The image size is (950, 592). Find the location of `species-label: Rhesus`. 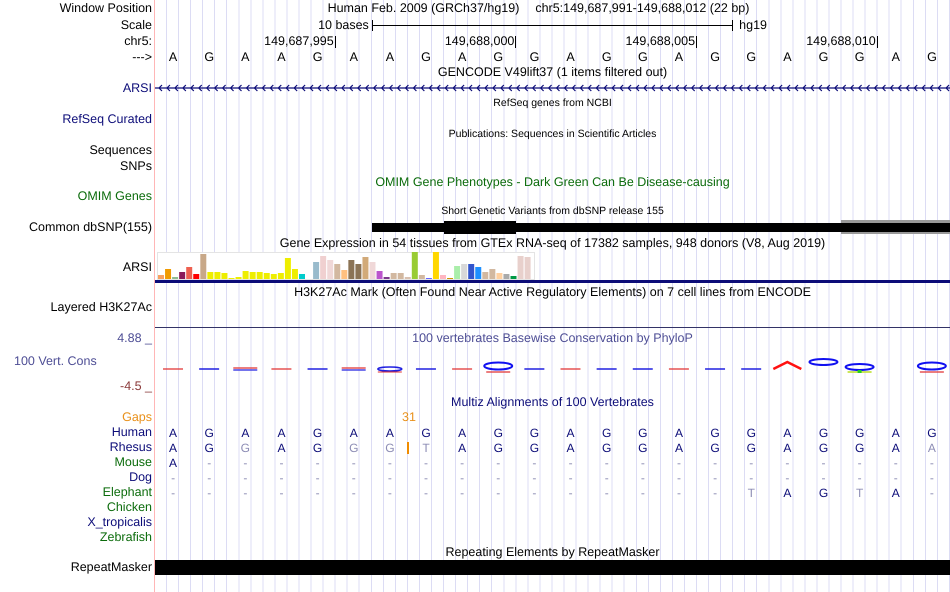

species-label: Rhesus is located at coordinates (77, 447).